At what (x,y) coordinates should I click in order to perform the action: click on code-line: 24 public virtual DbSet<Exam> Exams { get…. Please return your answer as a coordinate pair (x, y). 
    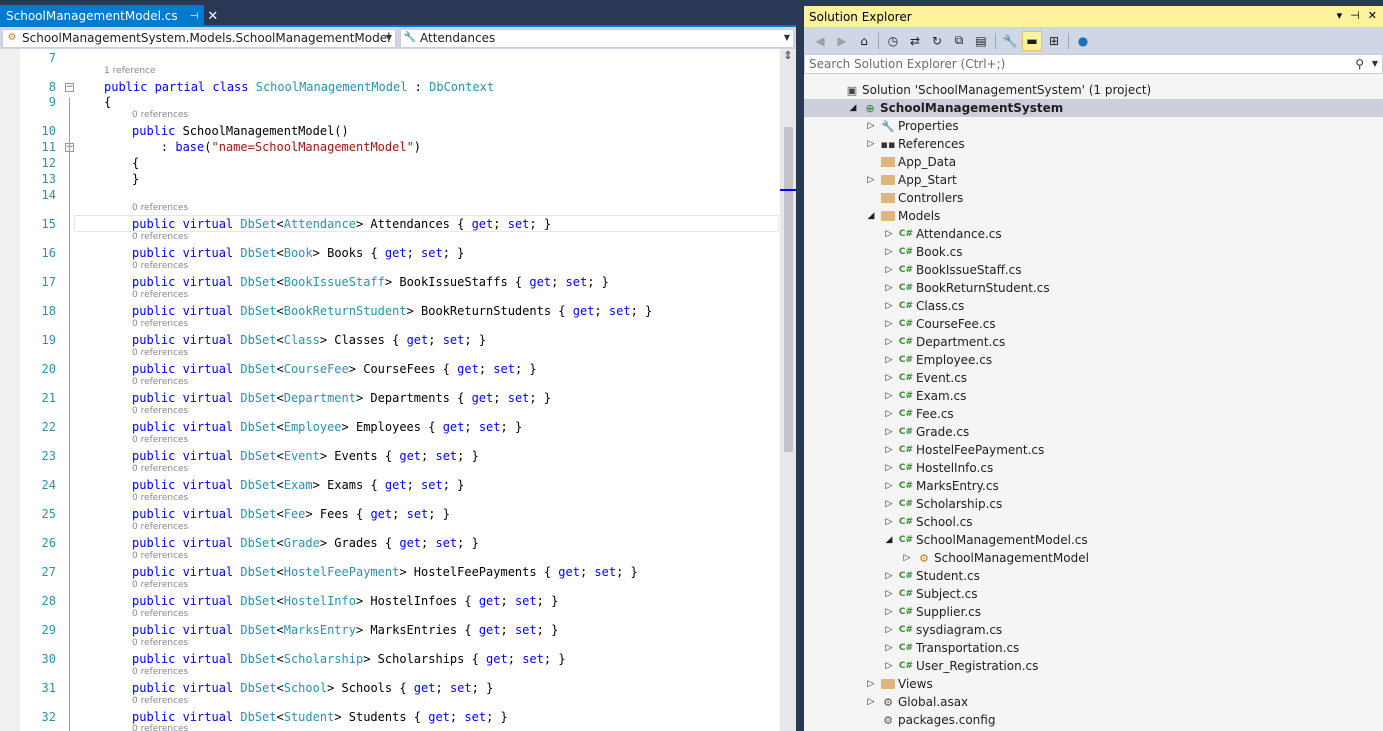
    Looking at the image, I should click on (390, 486).